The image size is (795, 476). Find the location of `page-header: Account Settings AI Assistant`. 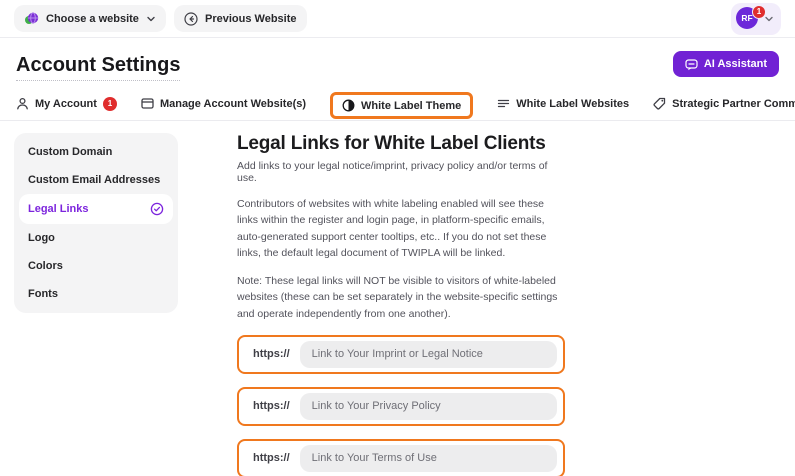

page-header: Account Settings AI Assistant is located at coordinates (397, 62).